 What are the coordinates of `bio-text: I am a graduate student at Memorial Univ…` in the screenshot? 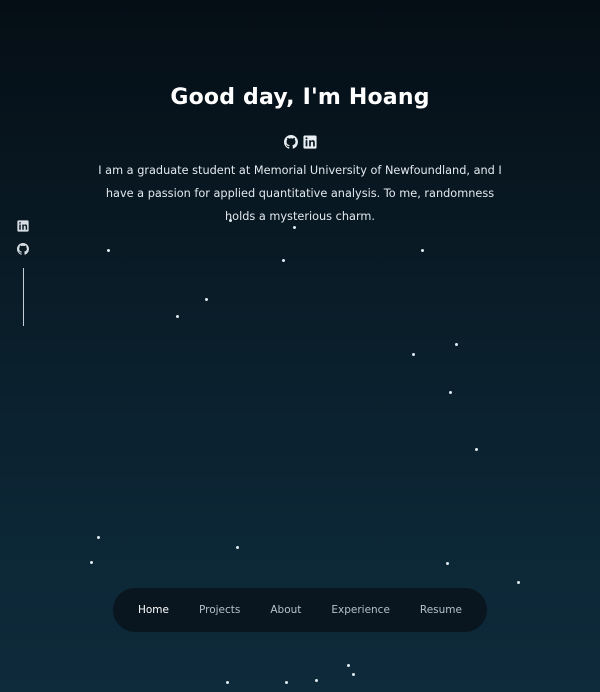 It's located at (300, 193).